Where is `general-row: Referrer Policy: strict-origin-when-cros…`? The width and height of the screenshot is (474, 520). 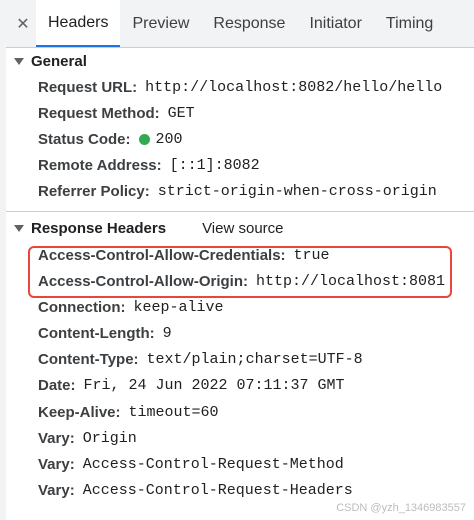
general-row: Referrer Policy: strict-origin-when-cros… is located at coordinates (240, 192).